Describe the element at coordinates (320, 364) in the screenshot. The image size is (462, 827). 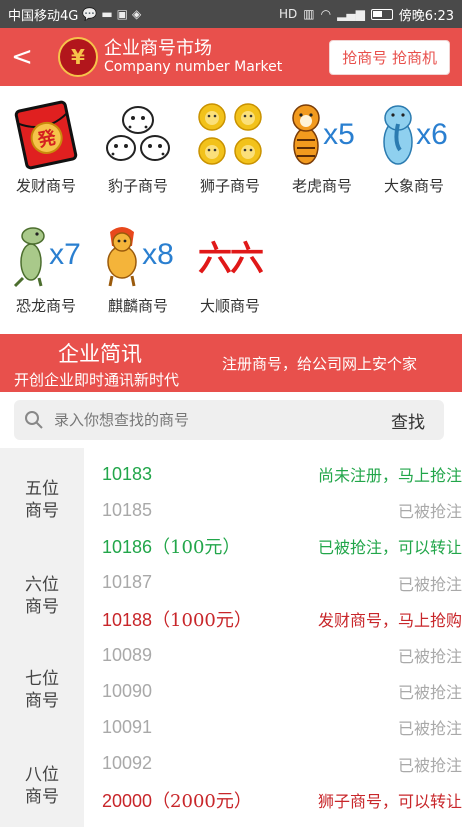
I see `banner-slogan: 注册商号，给公司网上安个家` at that location.